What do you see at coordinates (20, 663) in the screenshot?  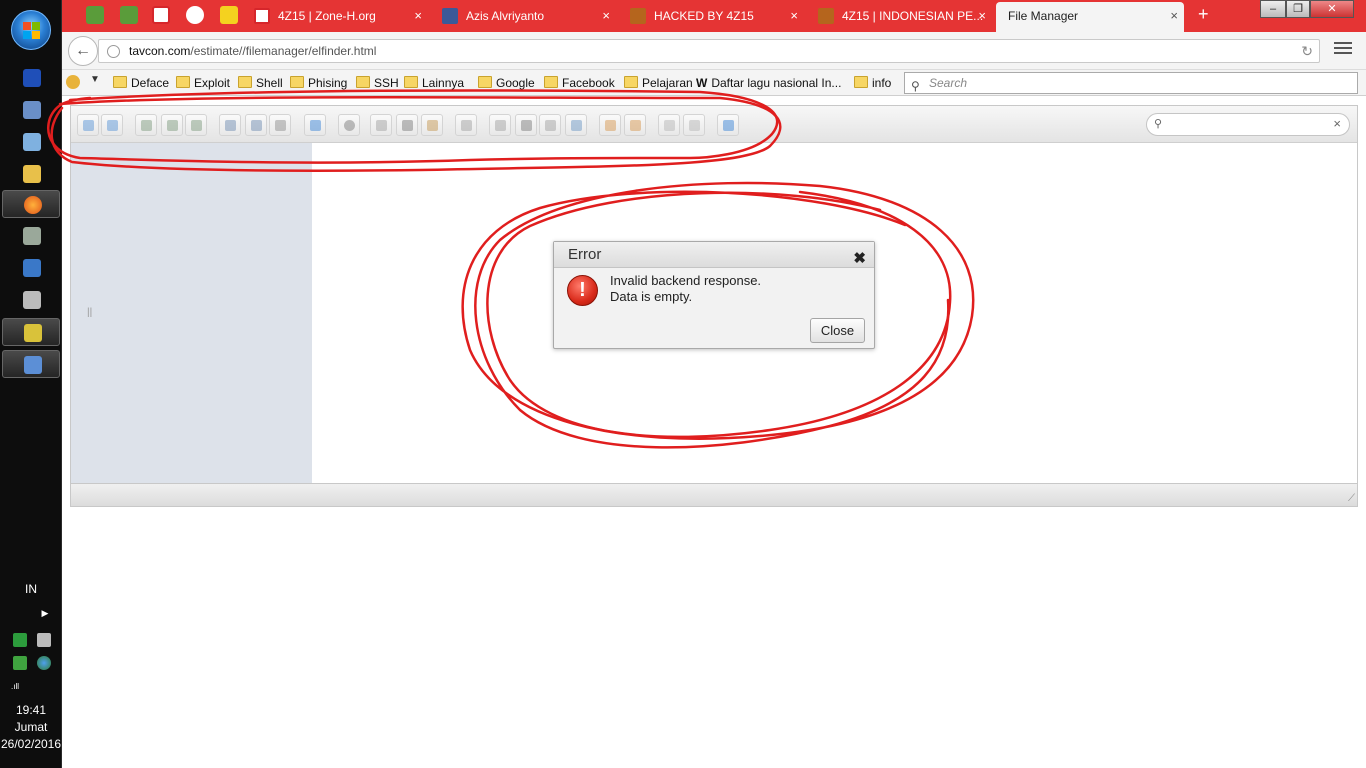 I see `tray-security-icon` at bounding box center [20, 663].